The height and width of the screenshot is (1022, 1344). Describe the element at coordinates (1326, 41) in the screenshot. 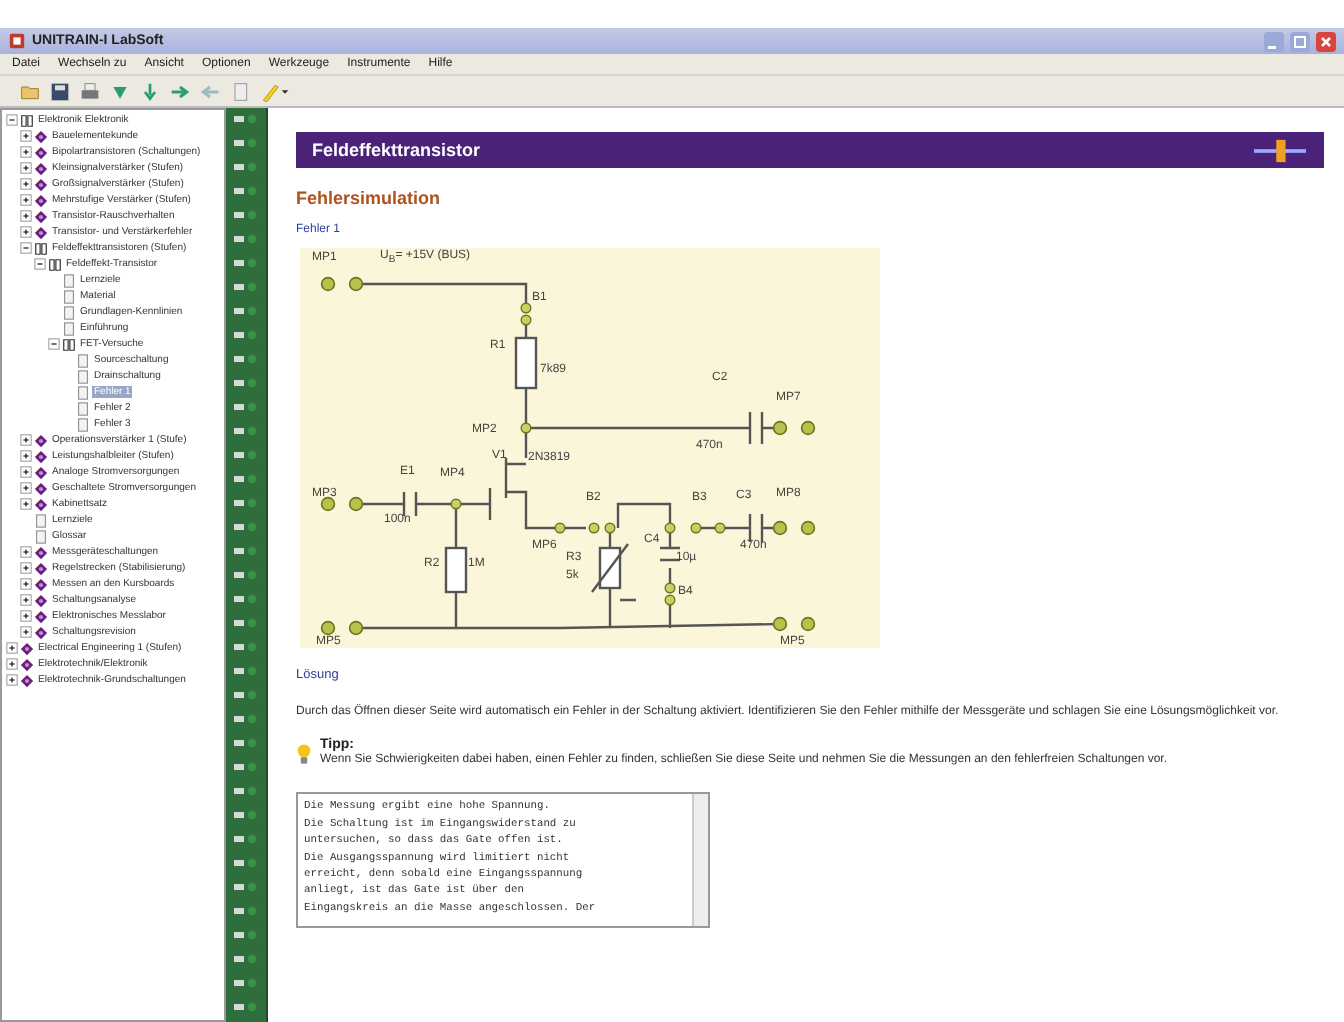

I see `close-icon` at that location.